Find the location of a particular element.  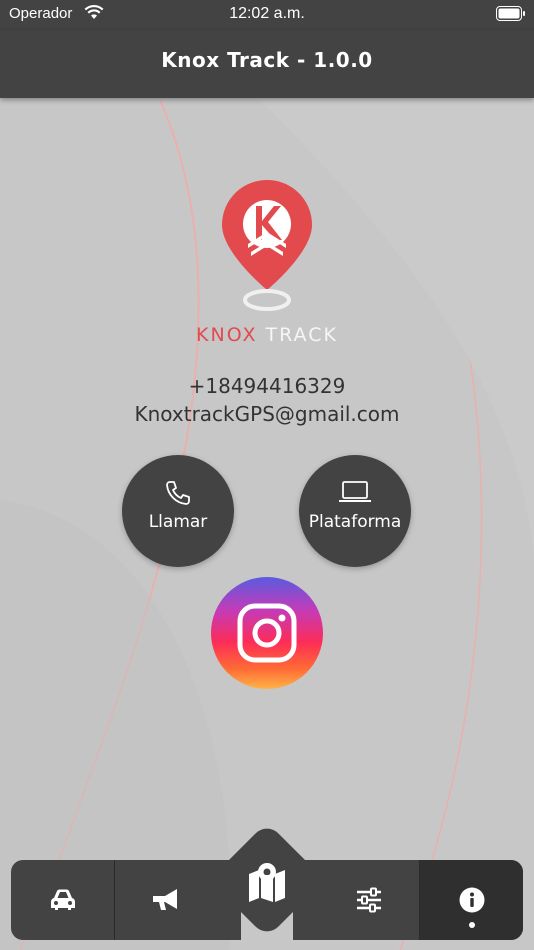

tab-map is located at coordinates (267, 882).